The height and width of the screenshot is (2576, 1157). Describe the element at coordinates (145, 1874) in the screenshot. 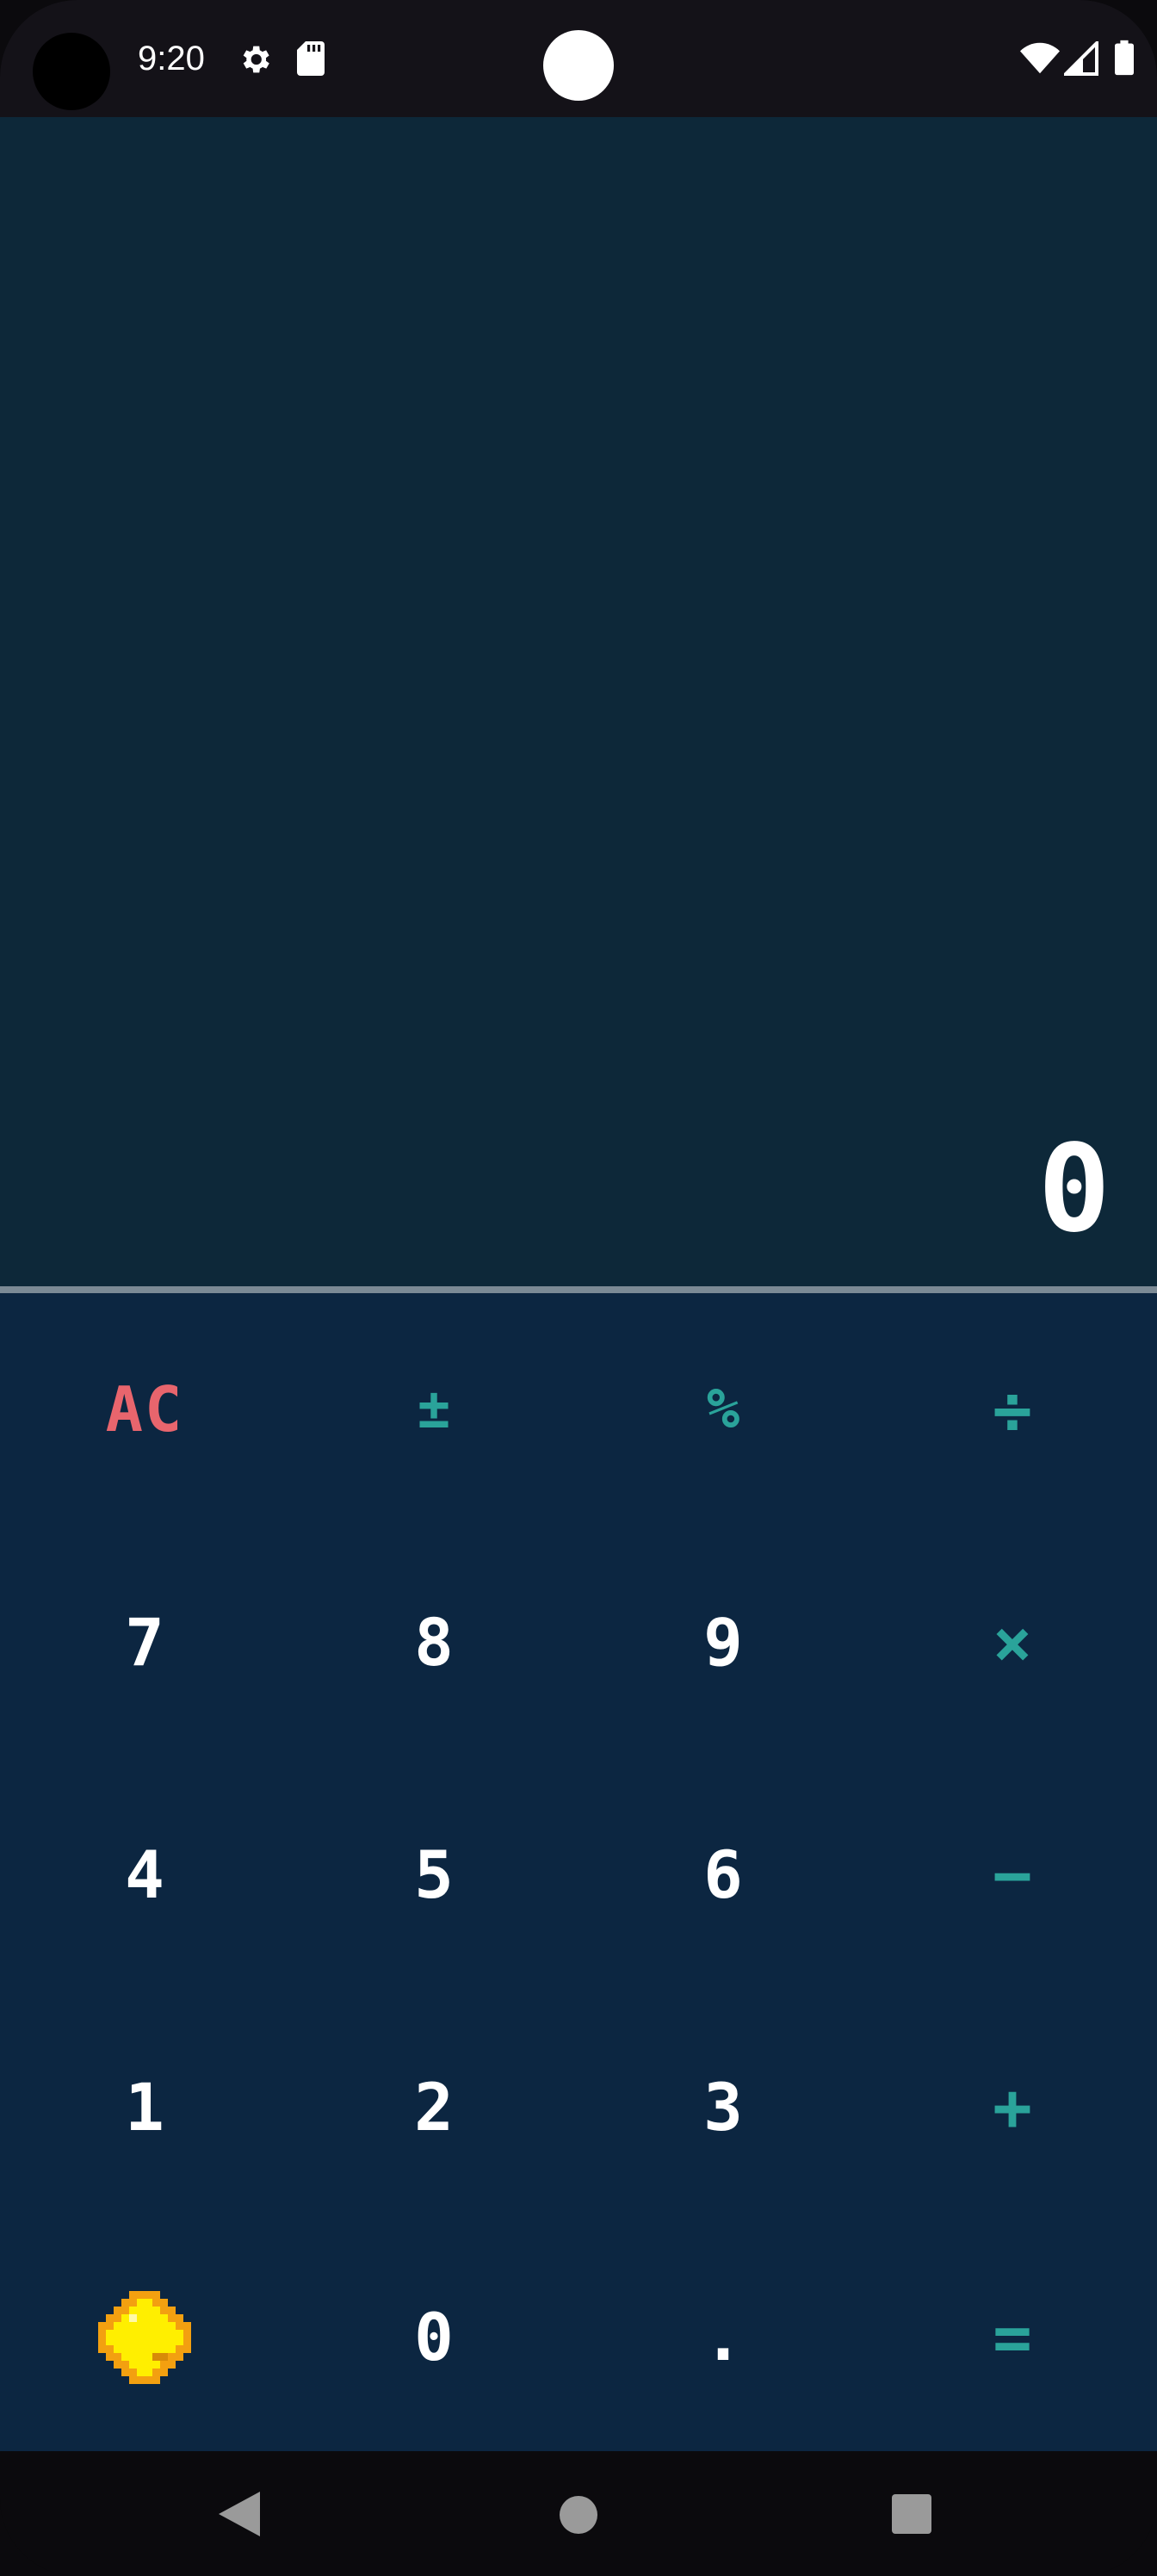

I see `digit-4-button: 4` at that location.